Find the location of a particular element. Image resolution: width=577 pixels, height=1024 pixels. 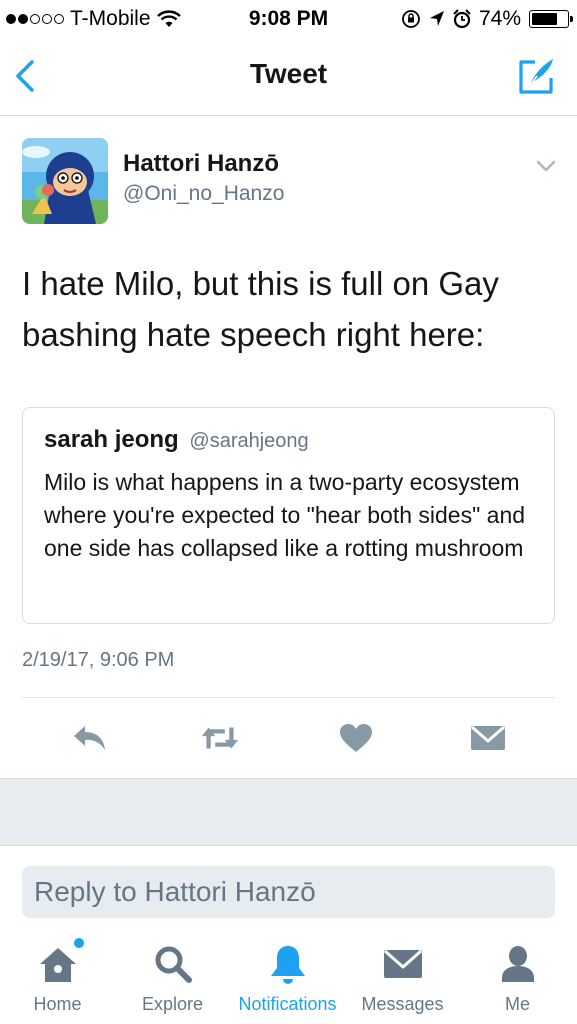

reply-placeholder: Reply to Hattori Hanzō is located at coordinates (175, 891).